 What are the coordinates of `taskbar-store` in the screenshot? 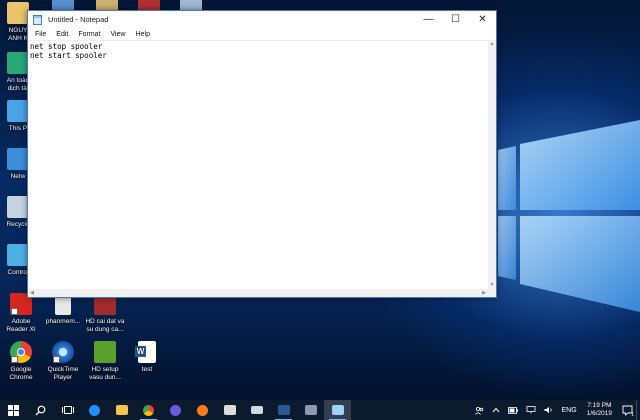 It's located at (229, 410).